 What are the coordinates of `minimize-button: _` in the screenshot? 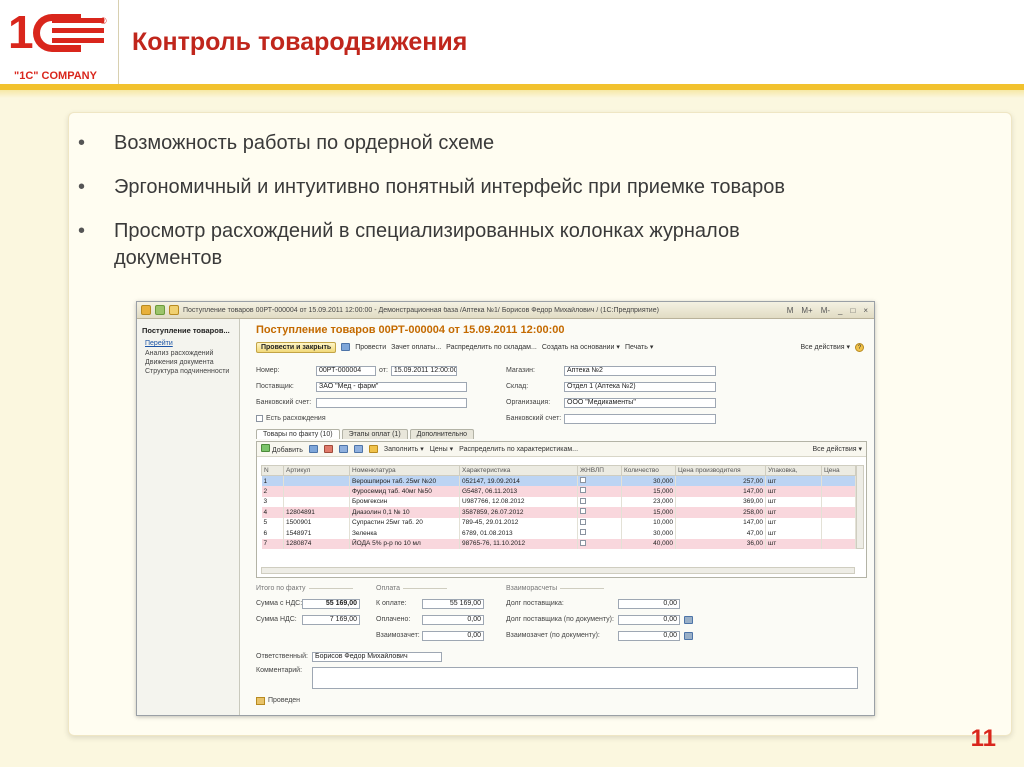 It's located at (840, 310).